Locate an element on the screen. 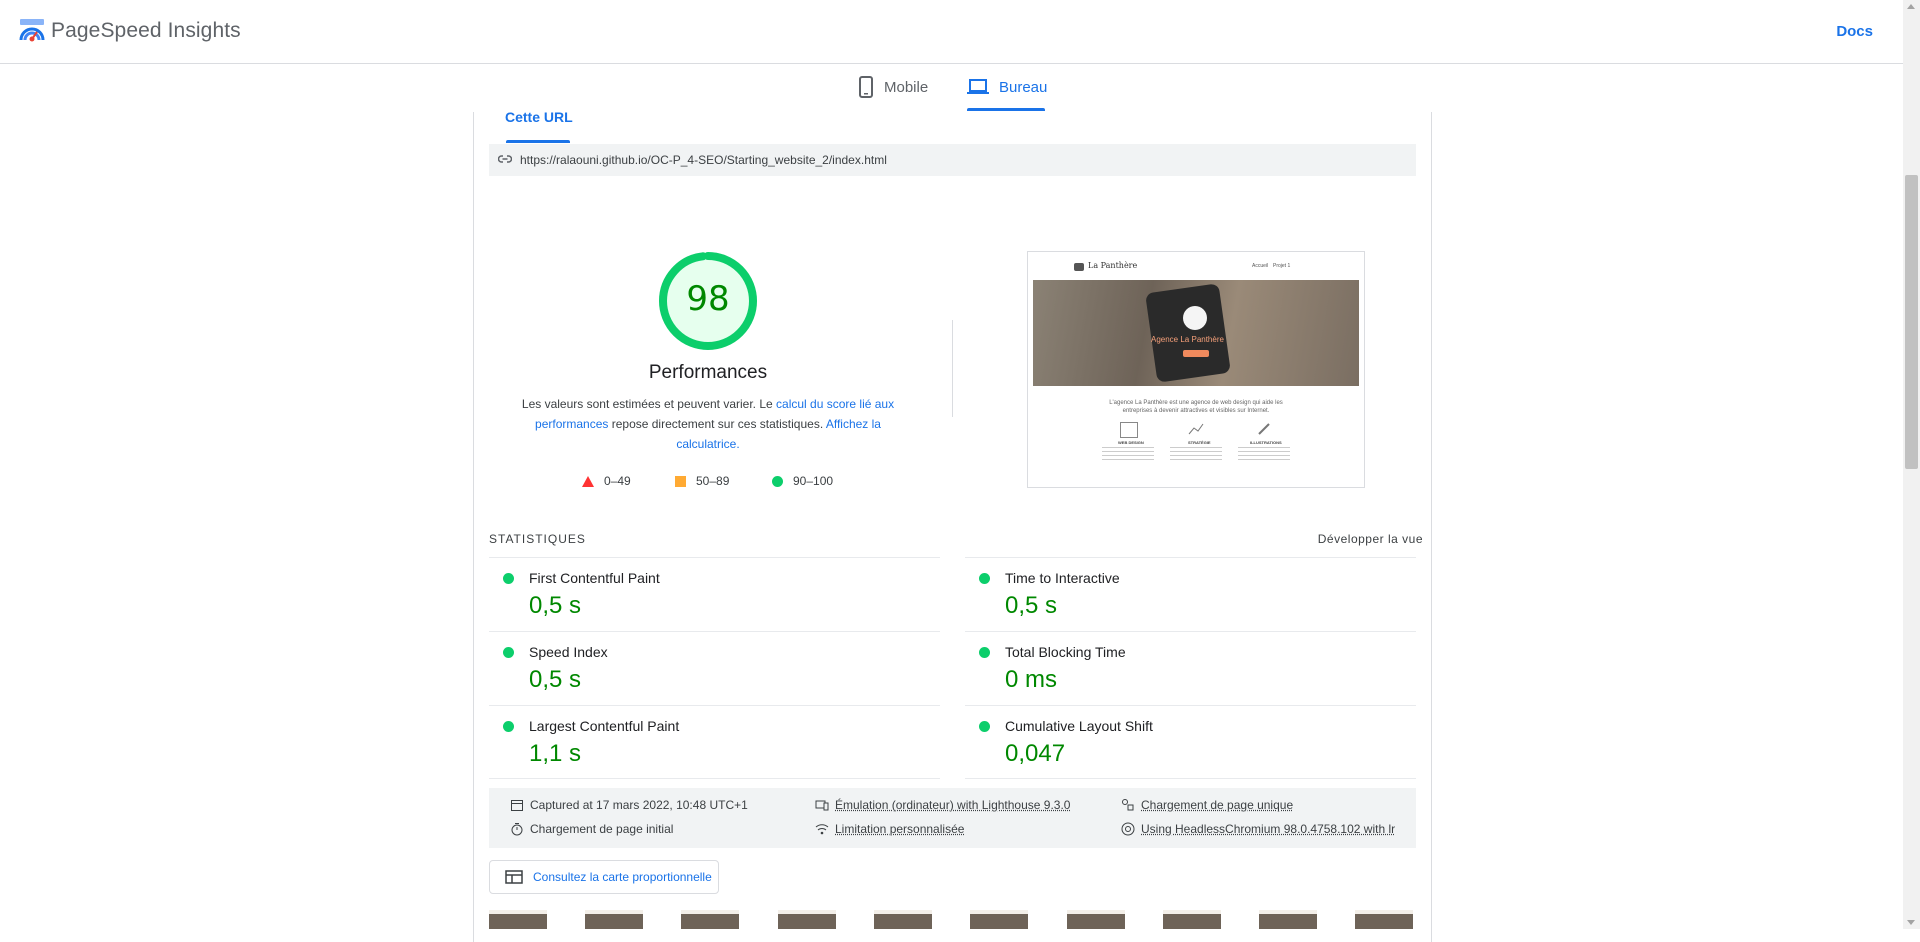 The height and width of the screenshot is (942, 1920). calendar-icon is located at coordinates (517, 805).